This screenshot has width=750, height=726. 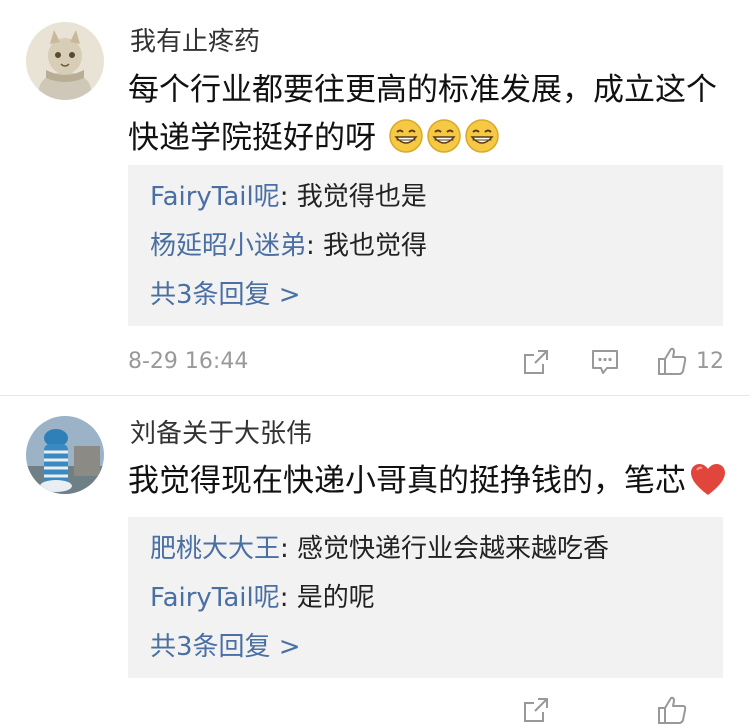 What do you see at coordinates (453, 549) in the screenshot?
I see `reply-text: 感觉快递行业会越来越吃香` at bounding box center [453, 549].